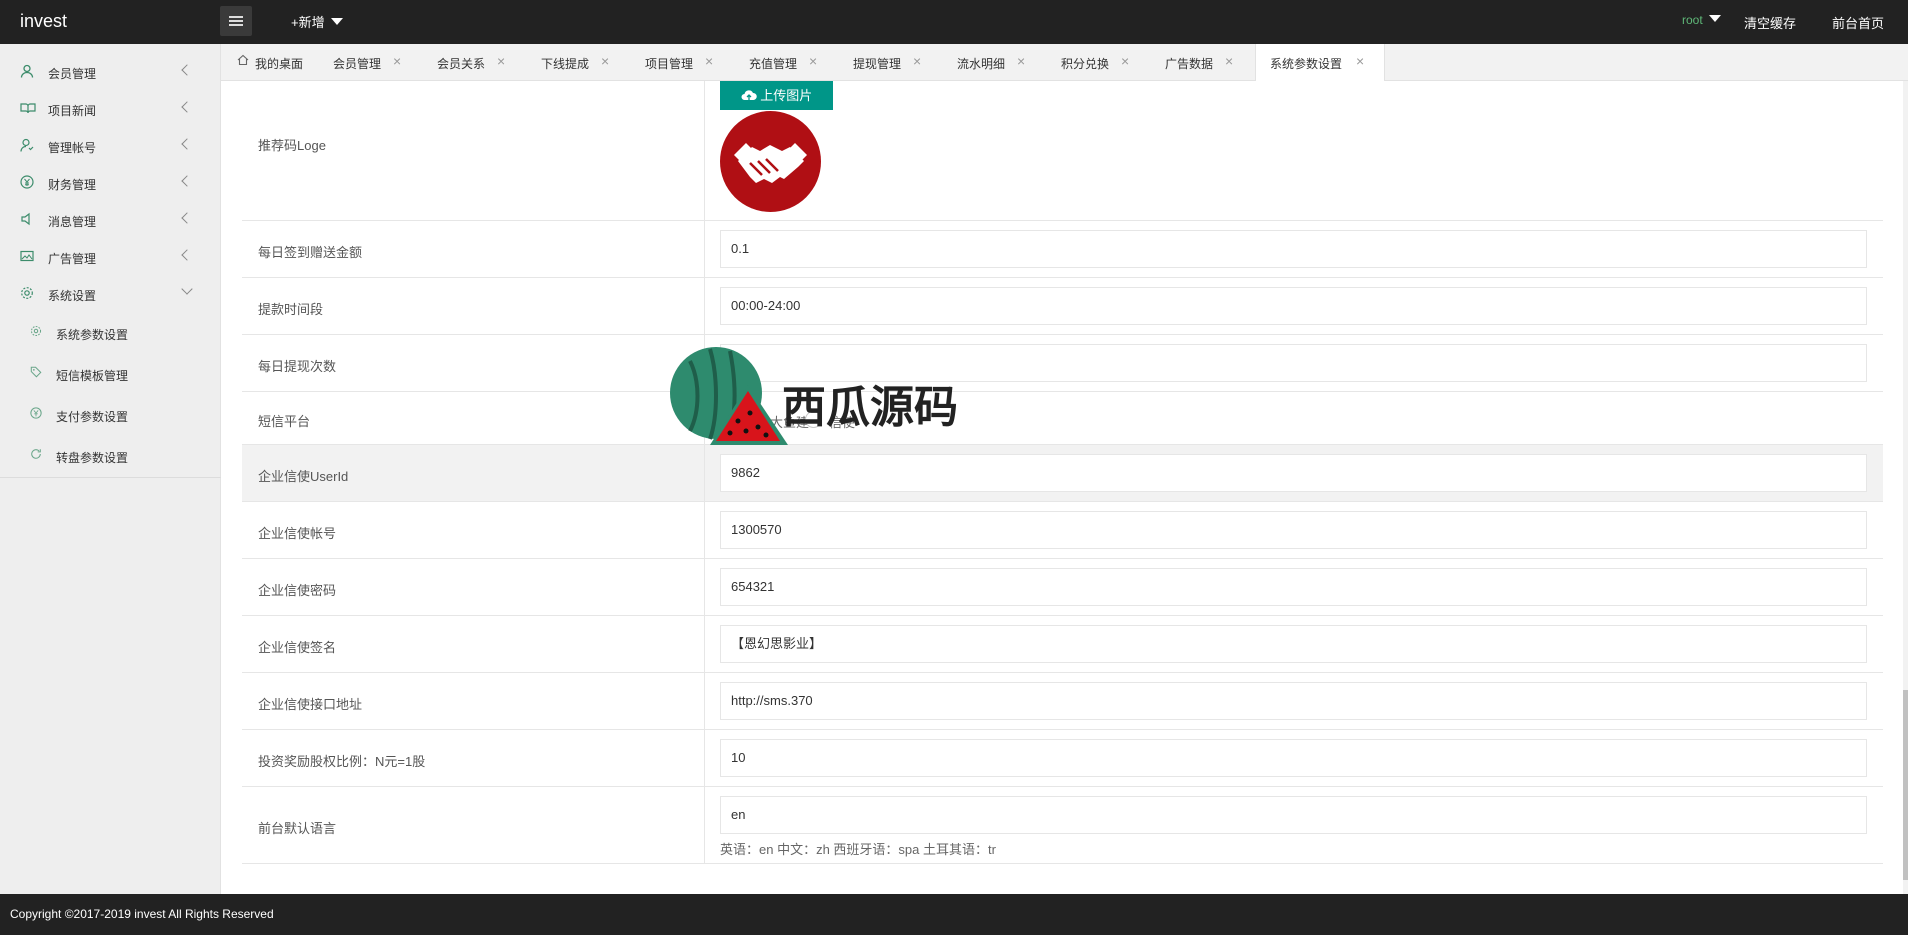 The height and width of the screenshot is (935, 1908). Describe the element at coordinates (1293, 815) in the screenshot. I see `default-language-input: en` at that location.